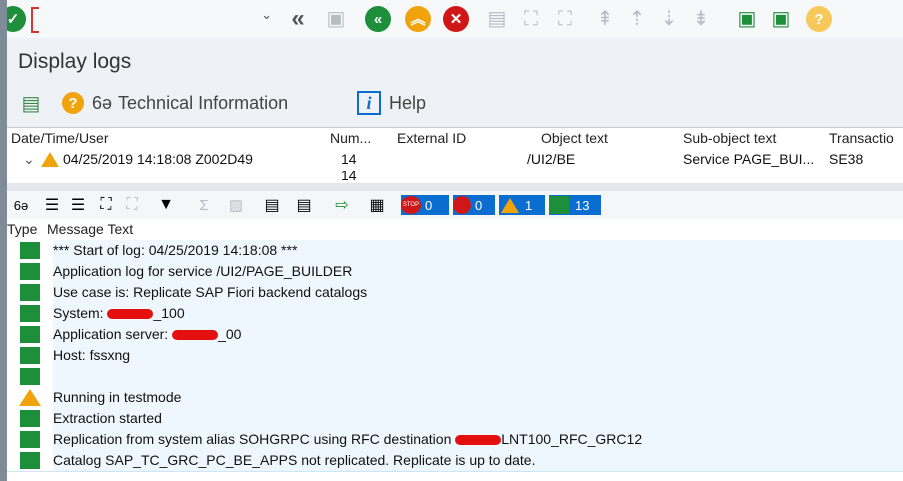  I want to click on prev-page-icon: ⇡, so click(637, 19).